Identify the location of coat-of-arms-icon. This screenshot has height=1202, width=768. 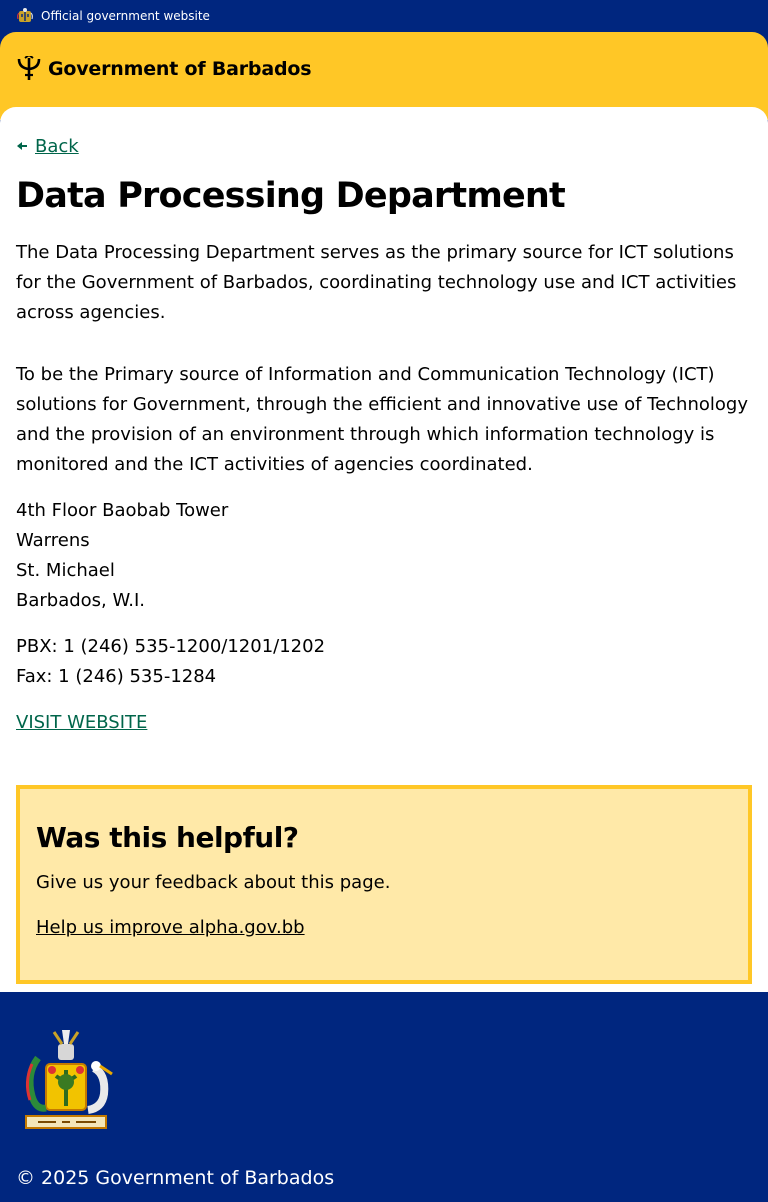
(69, 1079).